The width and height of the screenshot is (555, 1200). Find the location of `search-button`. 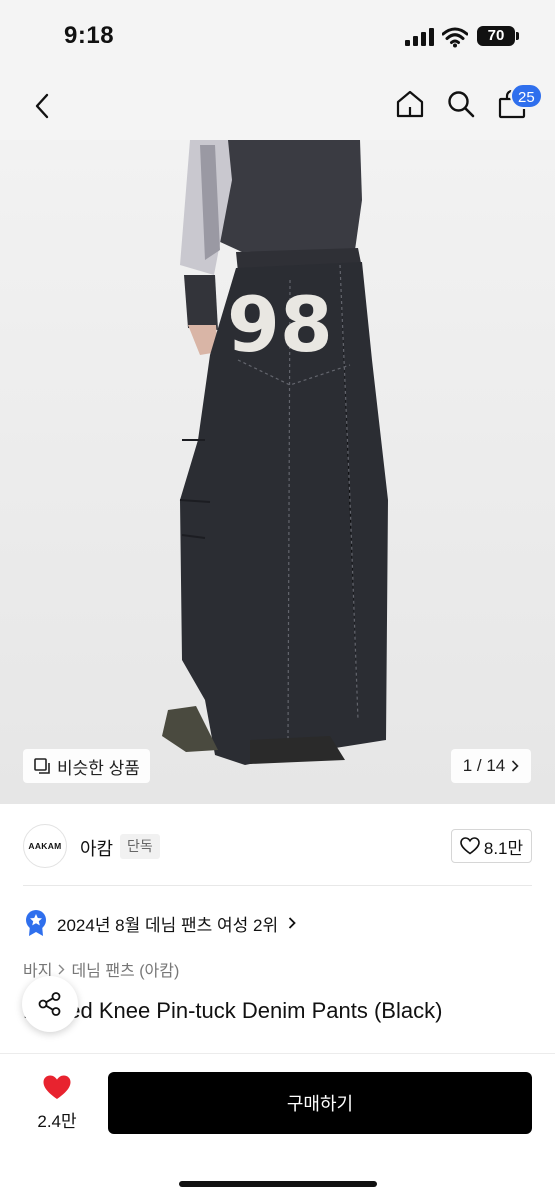

search-button is located at coordinates (461, 104).